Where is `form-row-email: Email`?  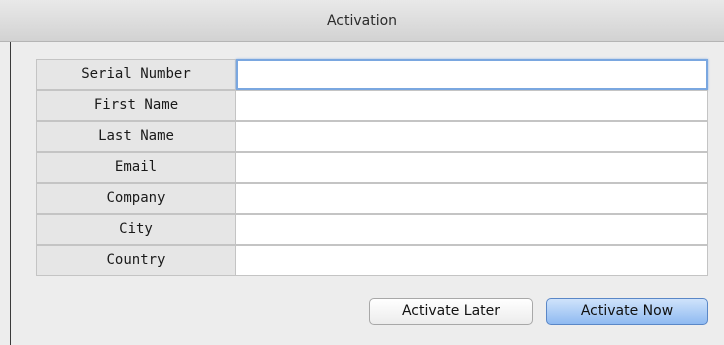 form-row-email: Email is located at coordinates (372, 167).